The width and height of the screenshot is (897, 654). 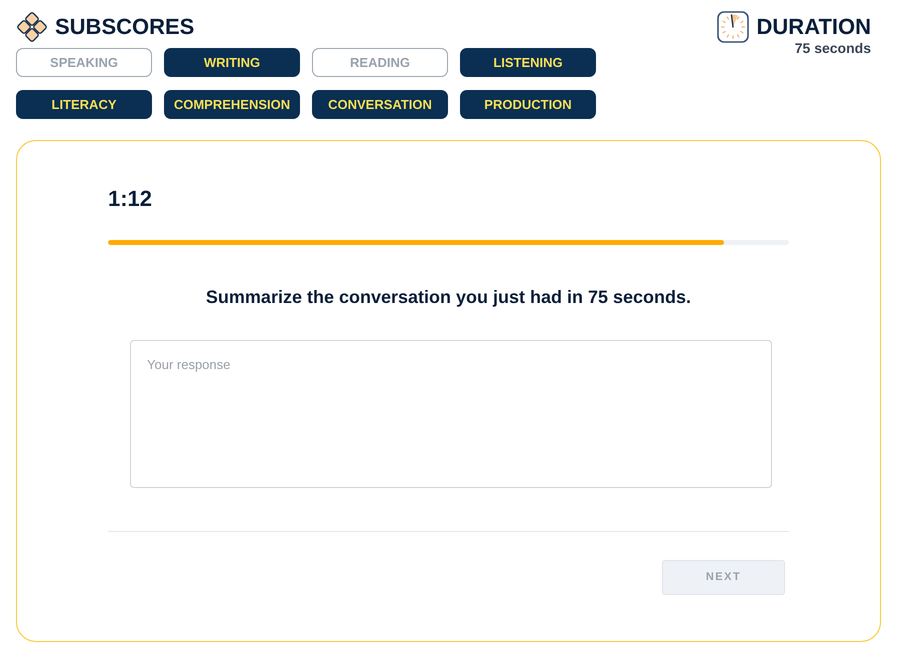 What do you see at coordinates (732, 27) in the screenshot?
I see `timer-icon` at bounding box center [732, 27].